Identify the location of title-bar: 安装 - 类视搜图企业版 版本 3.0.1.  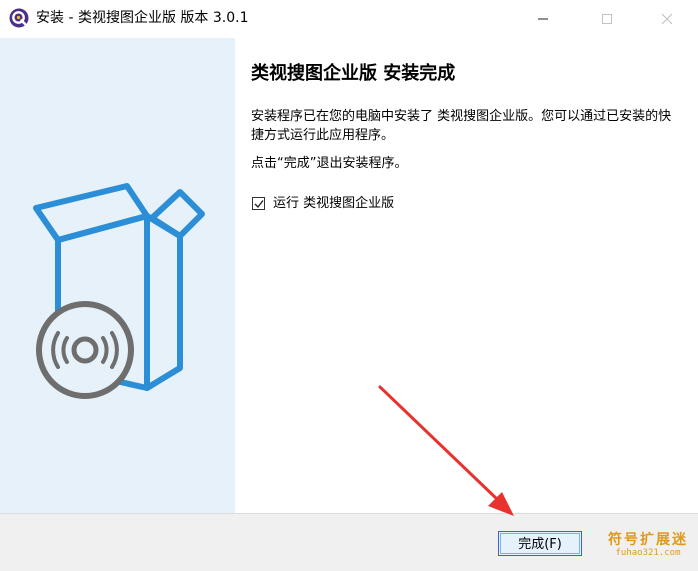
(349, 19).